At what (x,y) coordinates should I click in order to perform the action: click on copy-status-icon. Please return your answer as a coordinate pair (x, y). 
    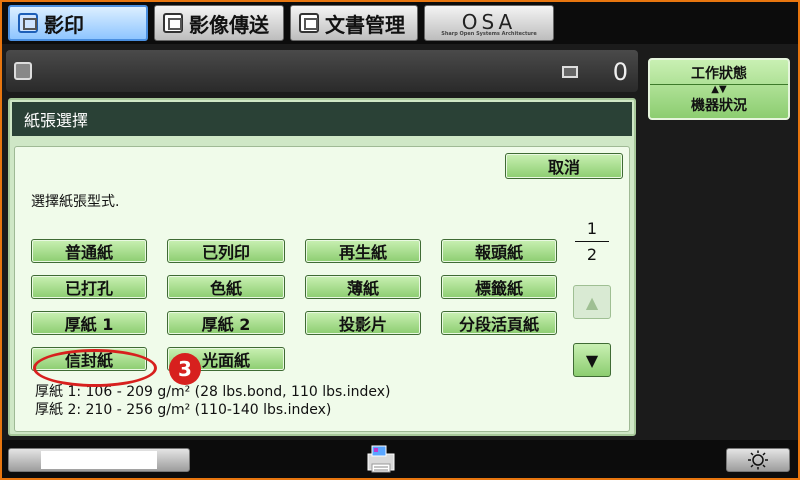
    Looking at the image, I should click on (23, 71).